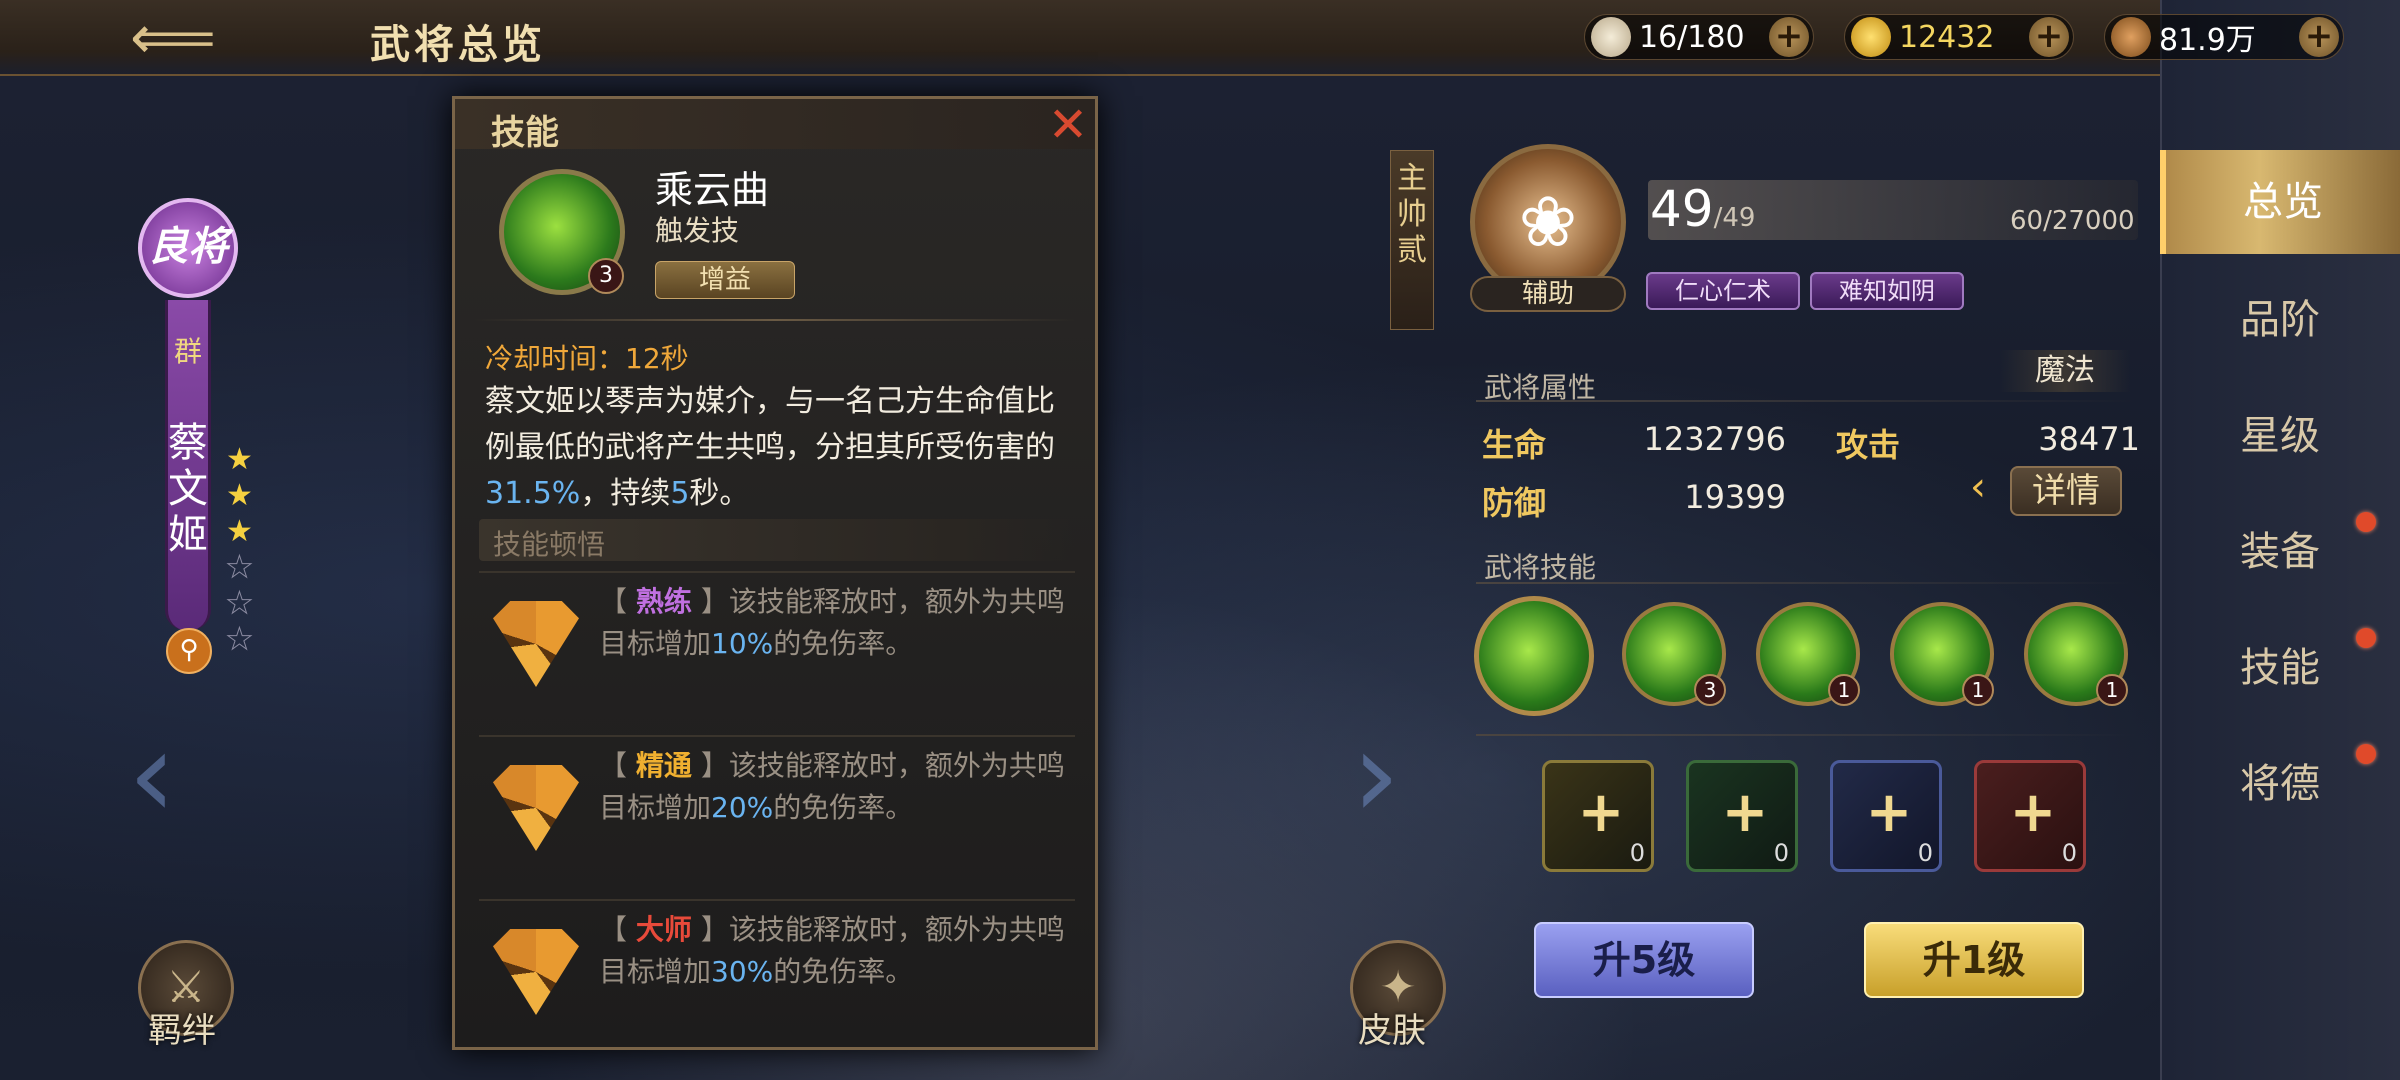 The height and width of the screenshot is (1080, 2400). Describe the element at coordinates (742, 643) in the screenshot. I see `tier-percent: 10%` at that location.